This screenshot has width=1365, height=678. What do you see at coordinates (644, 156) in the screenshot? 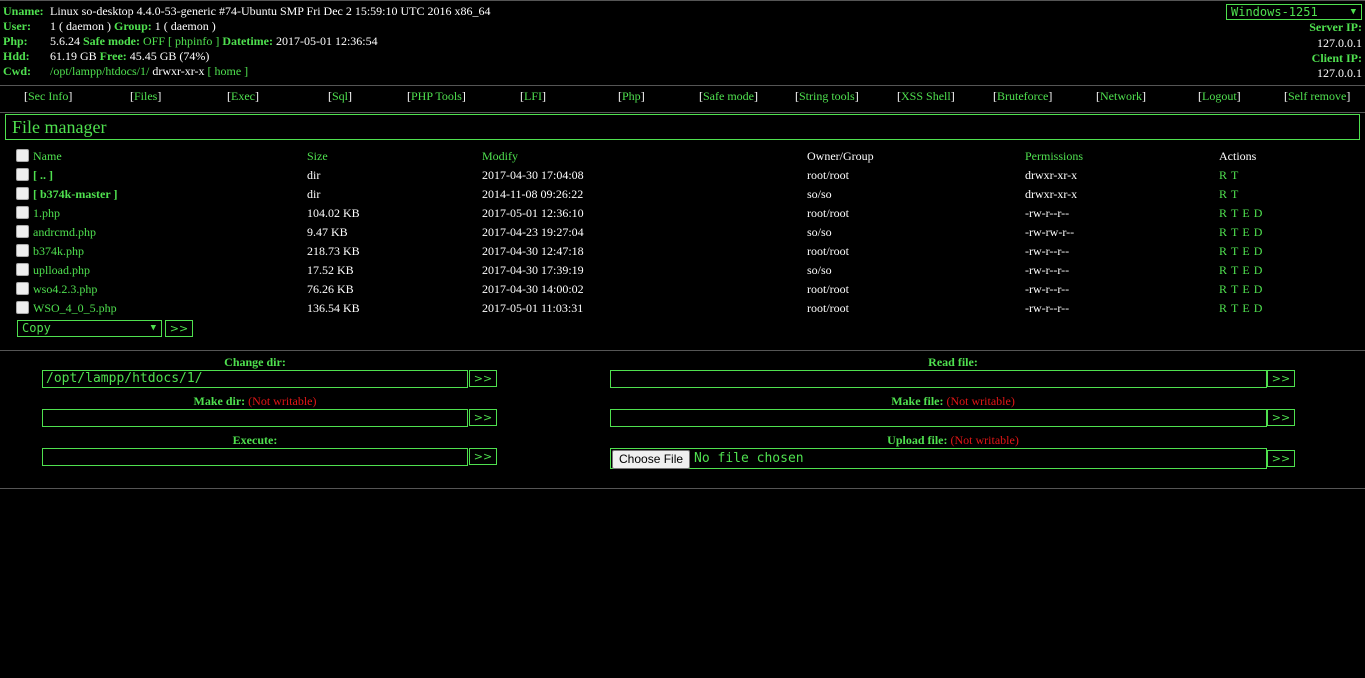
I see `column-modify: Modify` at bounding box center [644, 156].